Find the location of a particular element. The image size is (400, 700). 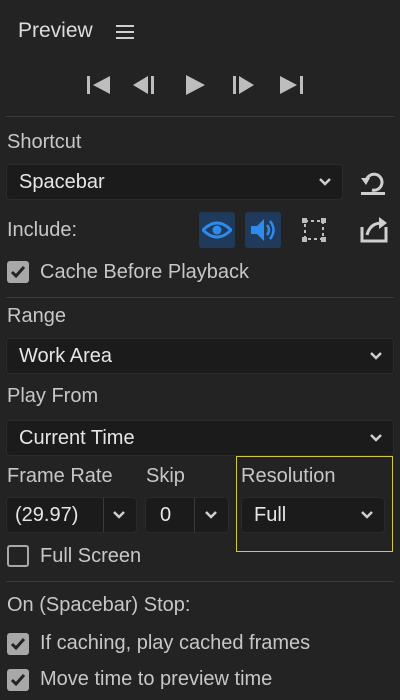

play-cached-frames-checkbox is located at coordinates (18, 644).